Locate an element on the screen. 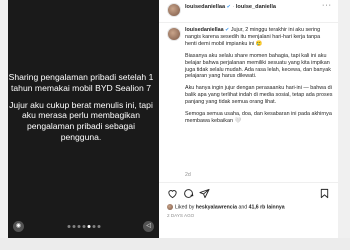 This screenshot has width=350, height=250. liker-avatar is located at coordinates (170, 207).